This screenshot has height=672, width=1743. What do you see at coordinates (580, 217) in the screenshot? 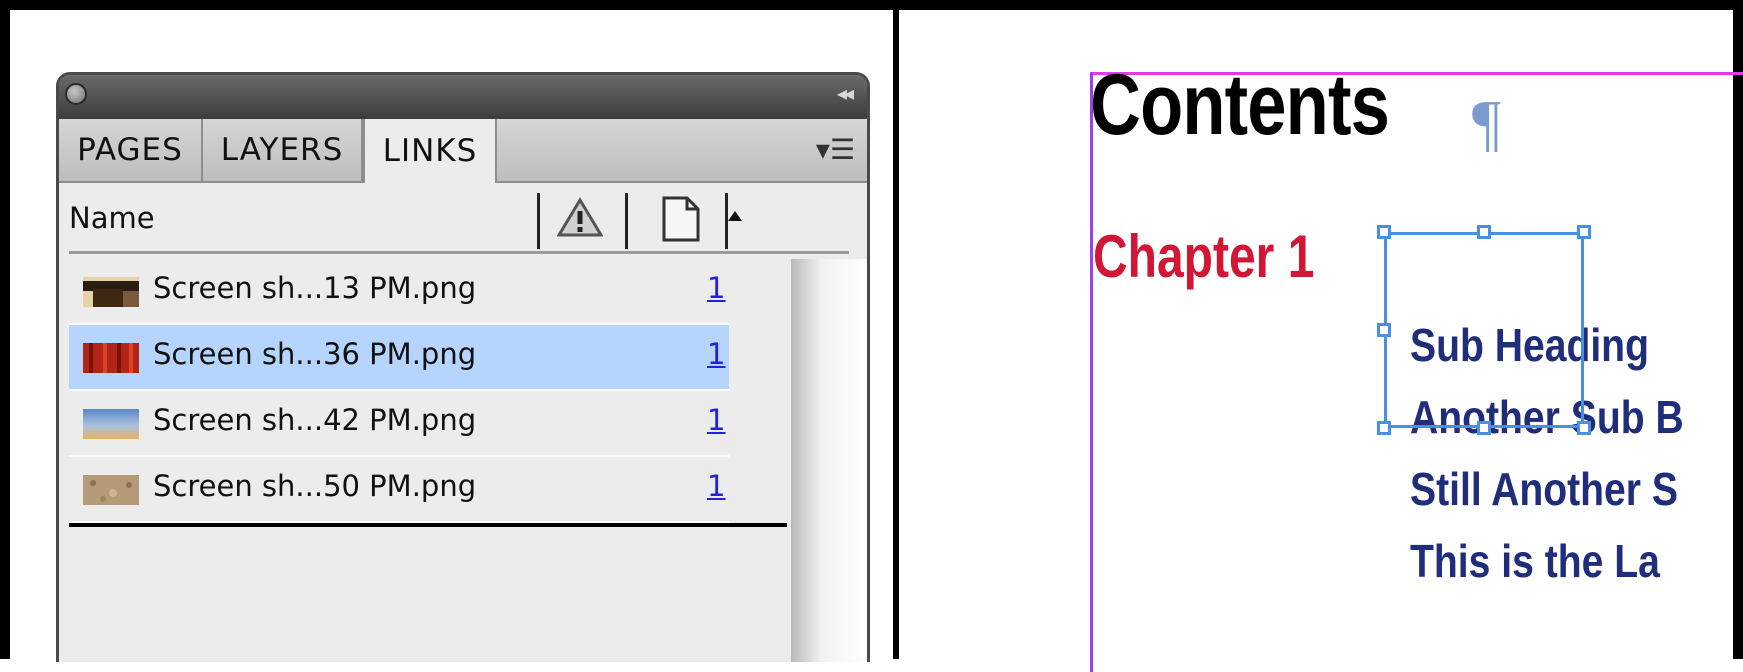
I see `warning-icon` at bounding box center [580, 217].